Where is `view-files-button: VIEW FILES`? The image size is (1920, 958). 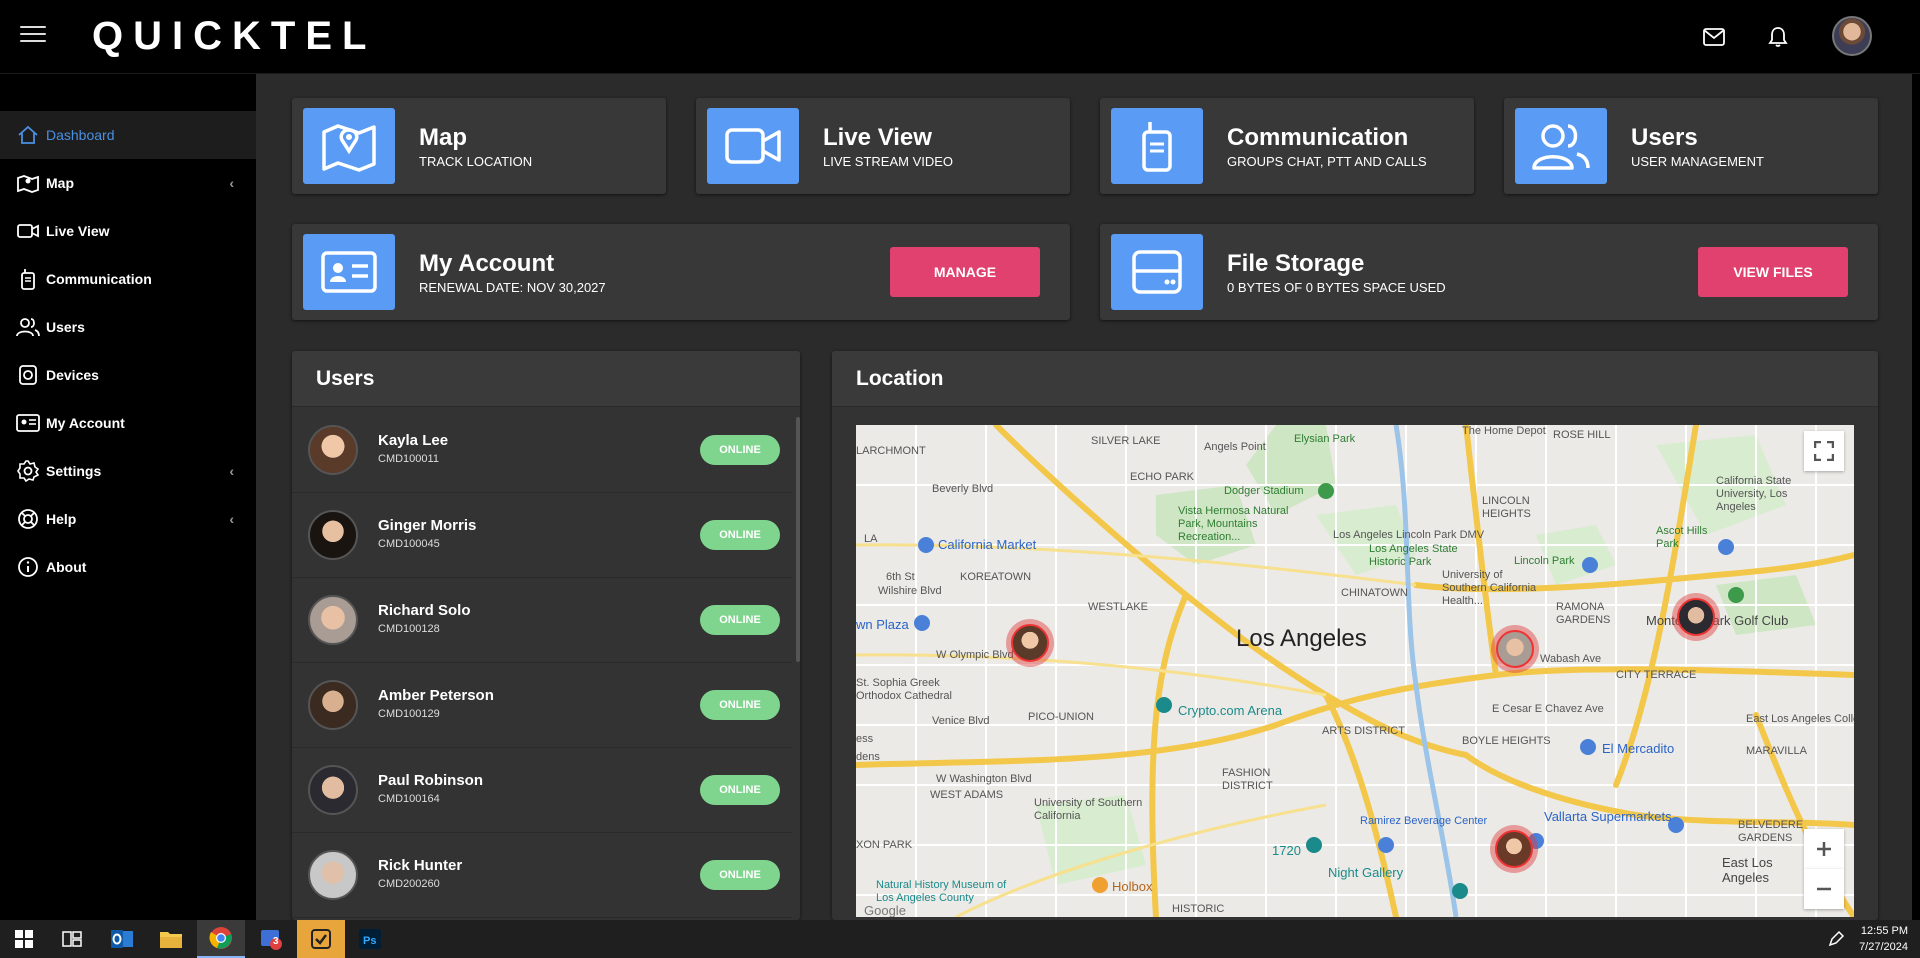 view-files-button: VIEW FILES is located at coordinates (1773, 272).